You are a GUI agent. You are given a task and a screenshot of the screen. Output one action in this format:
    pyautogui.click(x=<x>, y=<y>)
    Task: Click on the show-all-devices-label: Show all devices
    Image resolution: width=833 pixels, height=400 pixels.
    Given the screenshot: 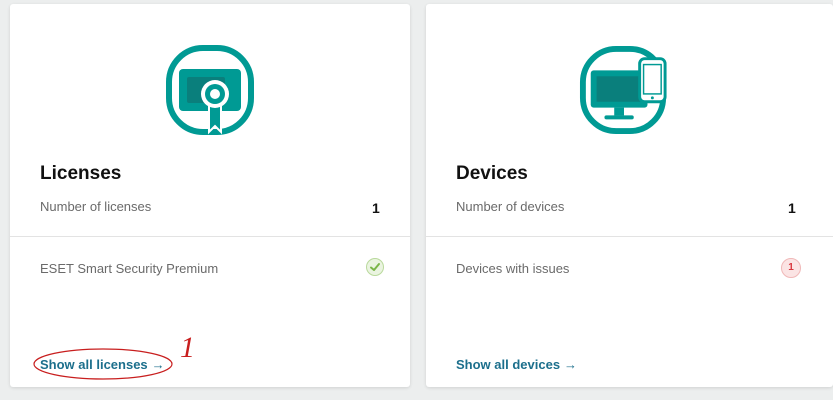 What is the action you would take?
    pyautogui.click(x=508, y=364)
    